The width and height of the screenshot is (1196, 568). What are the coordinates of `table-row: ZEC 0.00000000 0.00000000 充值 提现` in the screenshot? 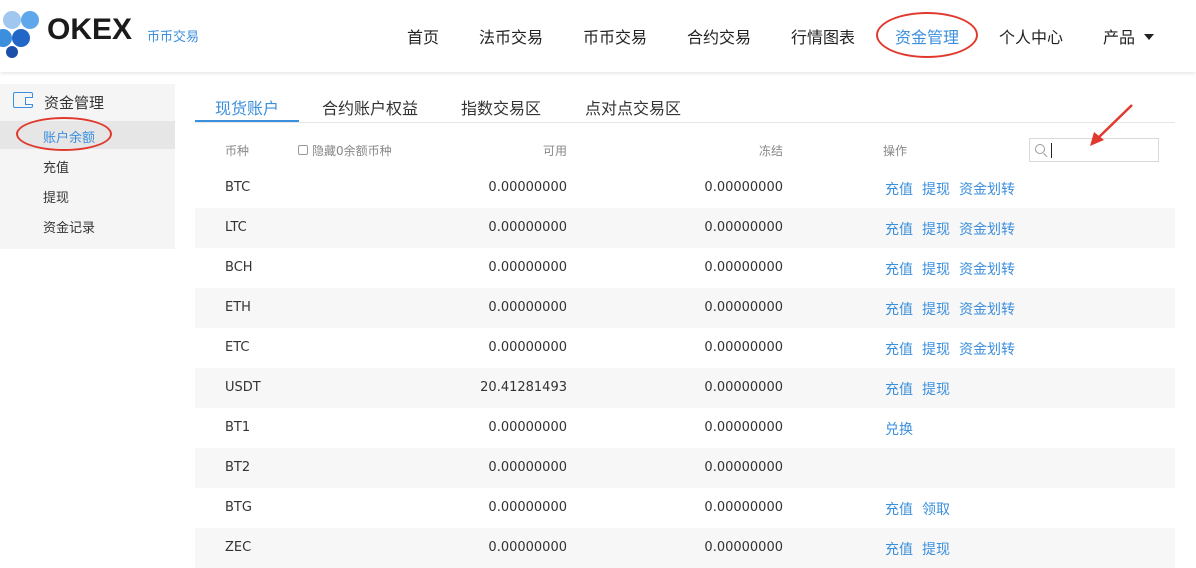 It's located at (685, 548).